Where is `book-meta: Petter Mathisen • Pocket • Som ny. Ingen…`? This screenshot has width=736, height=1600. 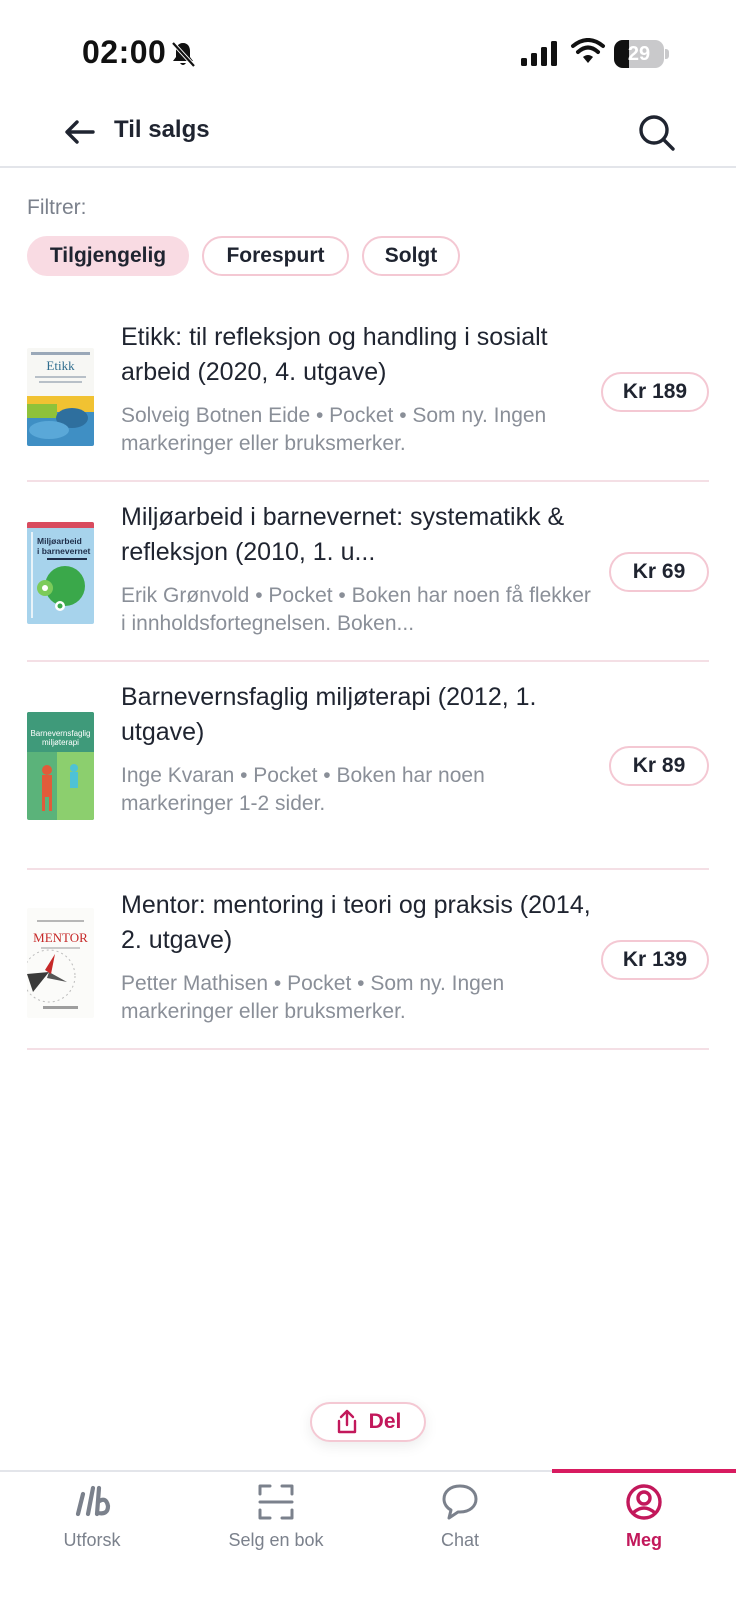
book-meta: Petter Mathisen • Pocket • Som ny. Ingen… is located at coordinates (313, 997).